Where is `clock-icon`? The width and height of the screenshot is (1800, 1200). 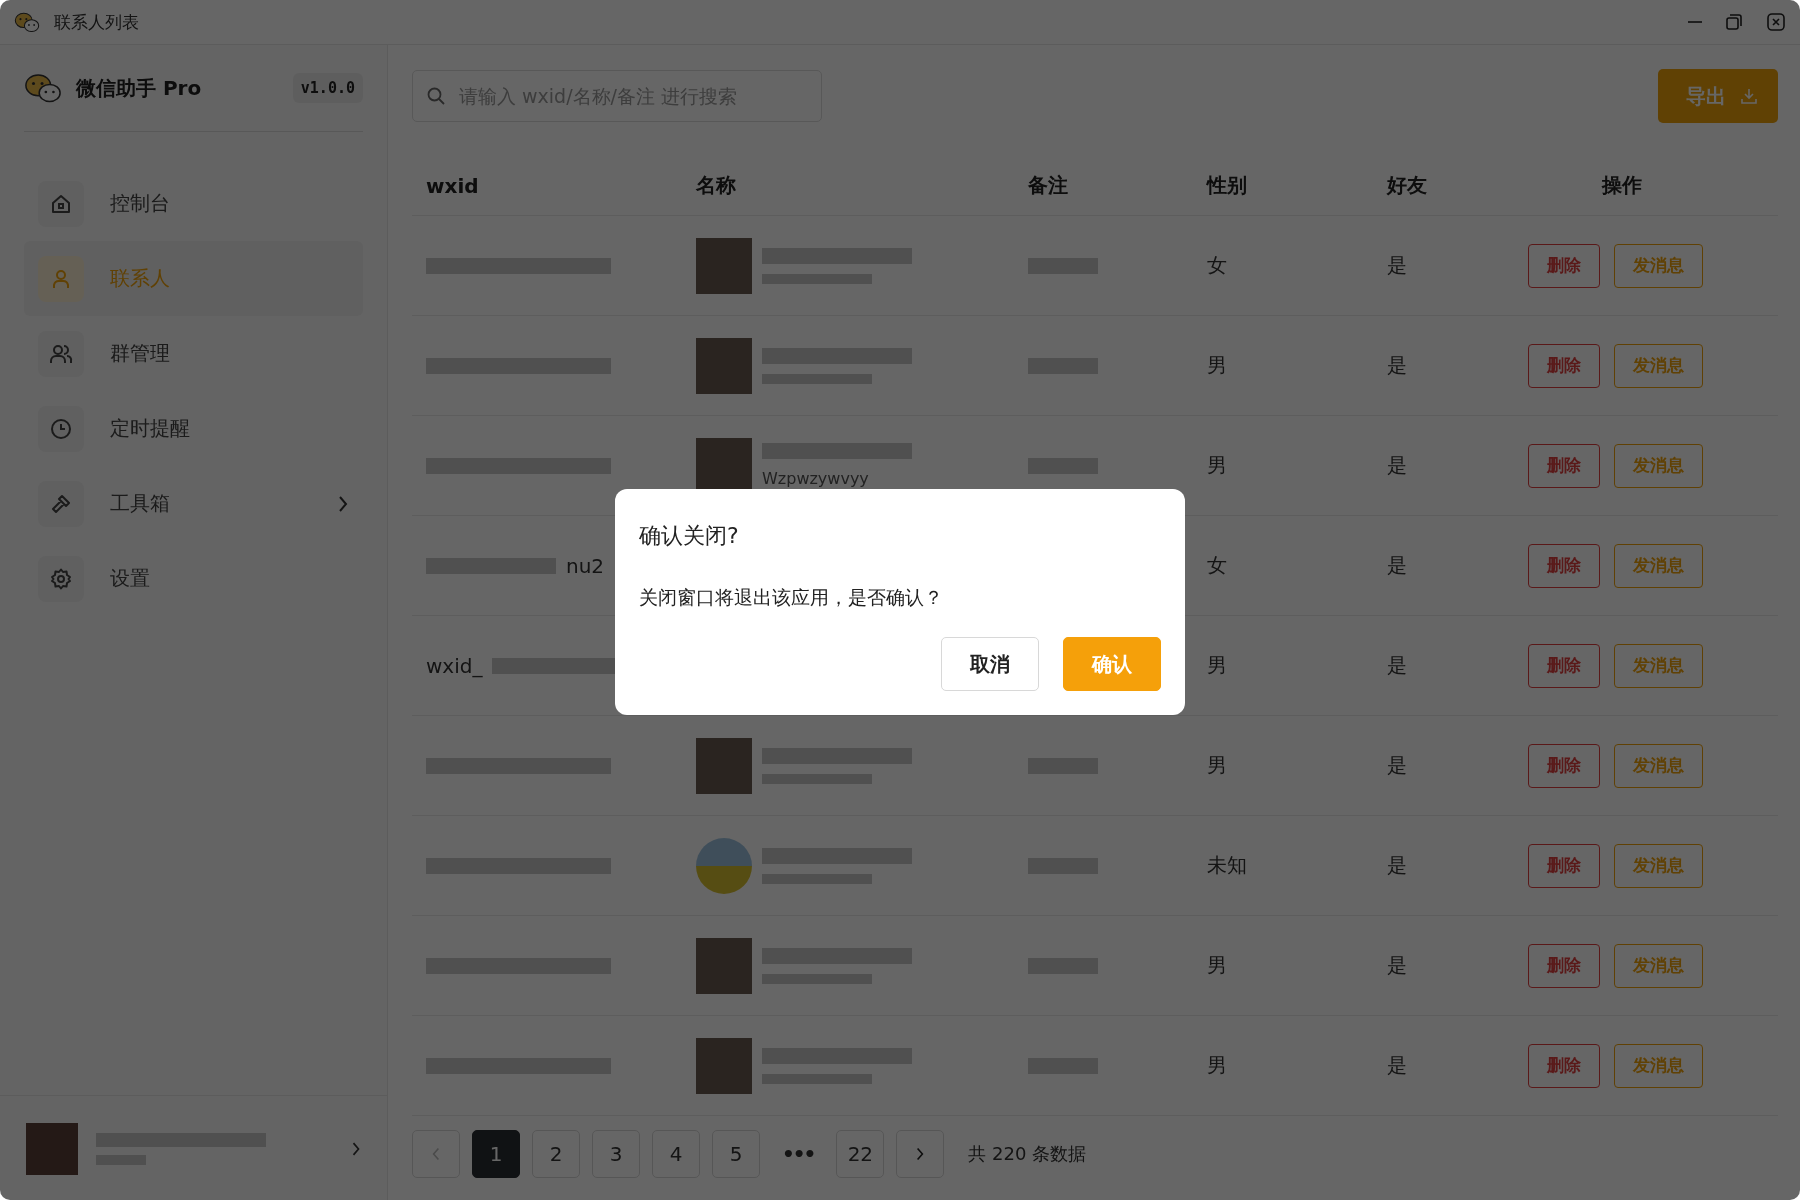 clock-icon is located at coordinates (61, 428).